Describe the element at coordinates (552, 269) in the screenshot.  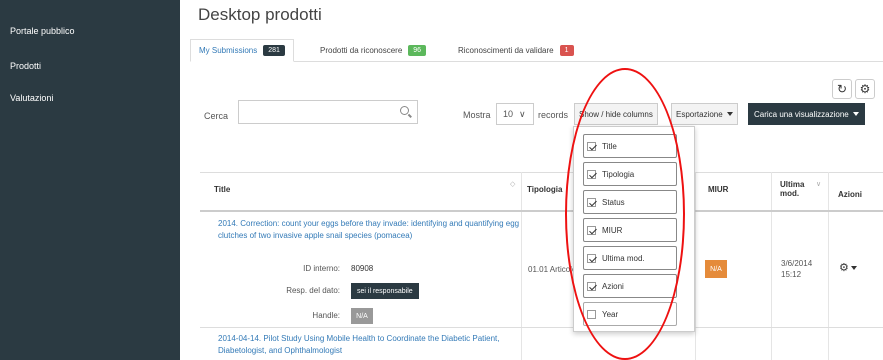
I see `tipologia-cell: 01.01 Articolo` at that location.